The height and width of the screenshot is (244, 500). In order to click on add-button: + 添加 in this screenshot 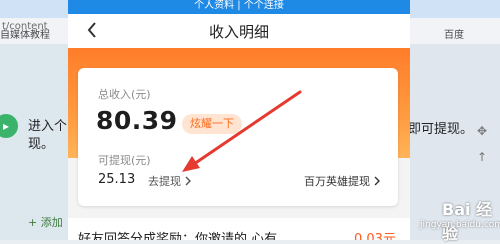, I will do `click(45, 222)`.